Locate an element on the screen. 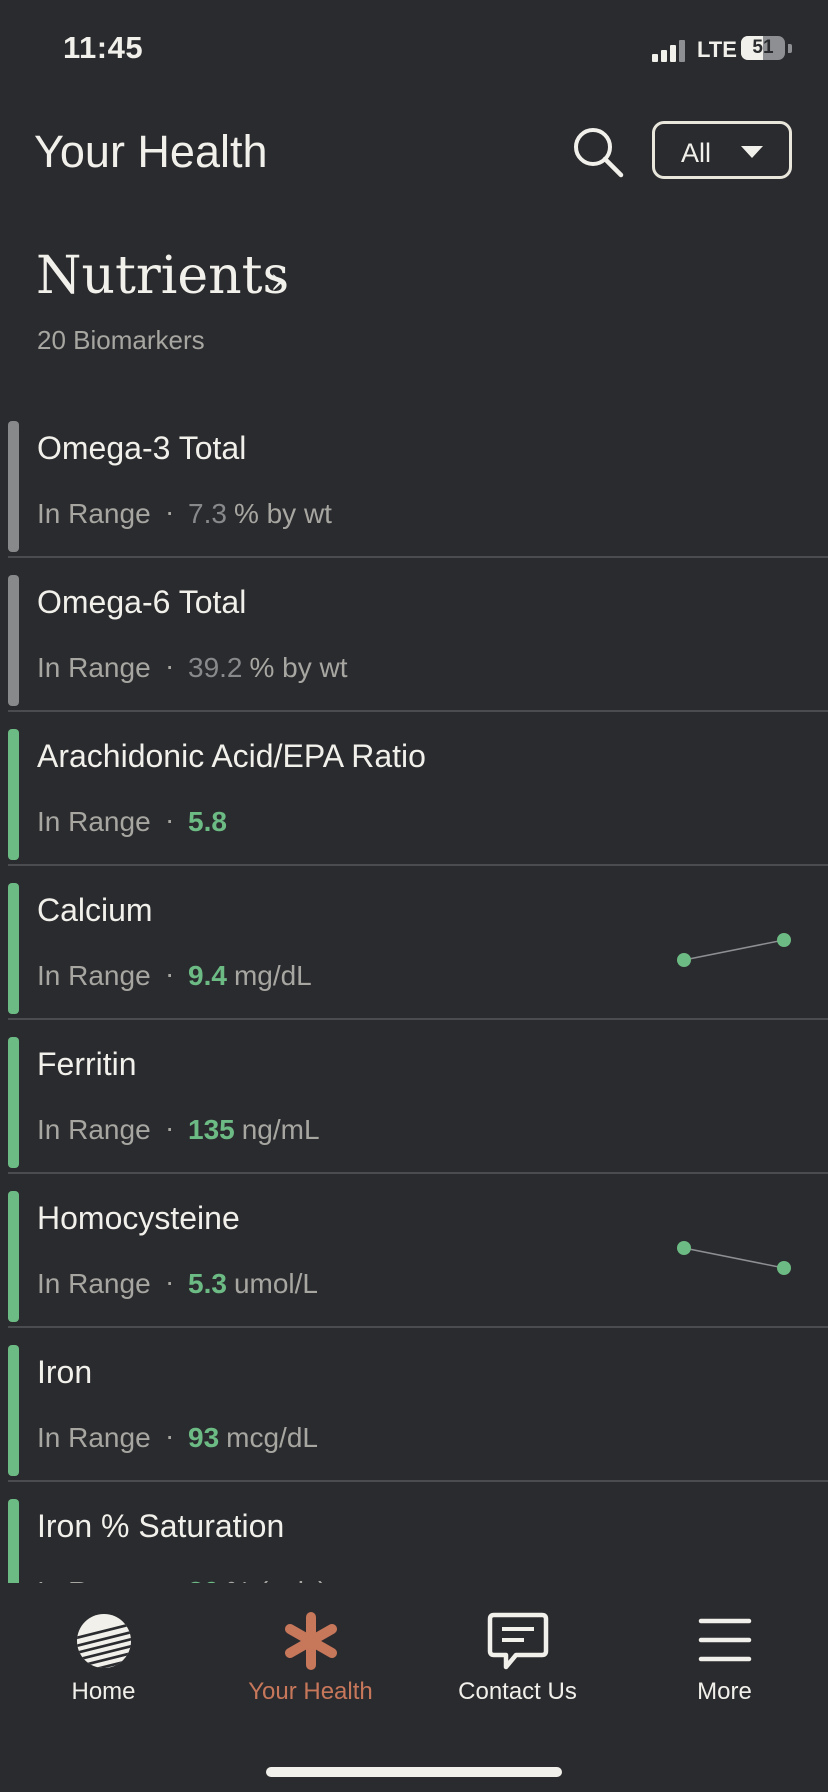 This screenshot has height=1792, width=828. biomarker-row: Iron % Saturation In Range · 30 % (calc) is located at coordinates (414, 1539).